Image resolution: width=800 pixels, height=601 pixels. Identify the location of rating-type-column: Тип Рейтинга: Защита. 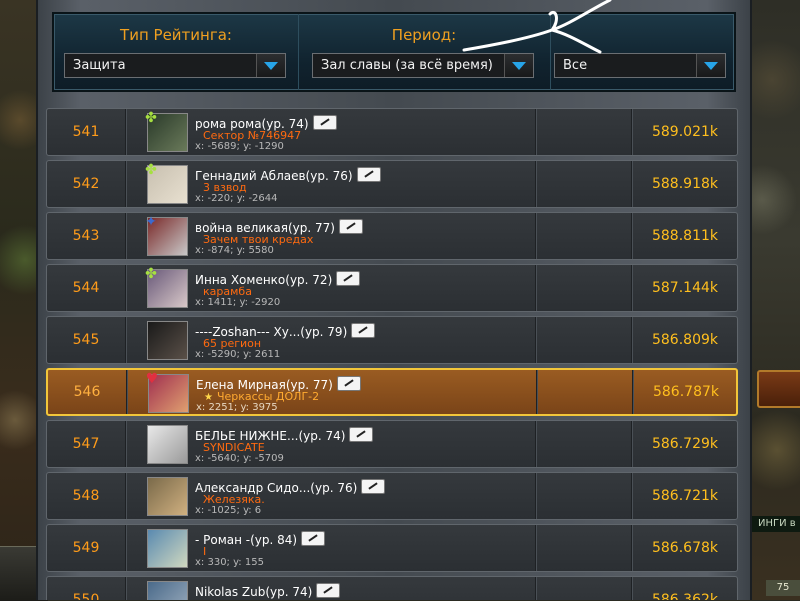
(176, 52).